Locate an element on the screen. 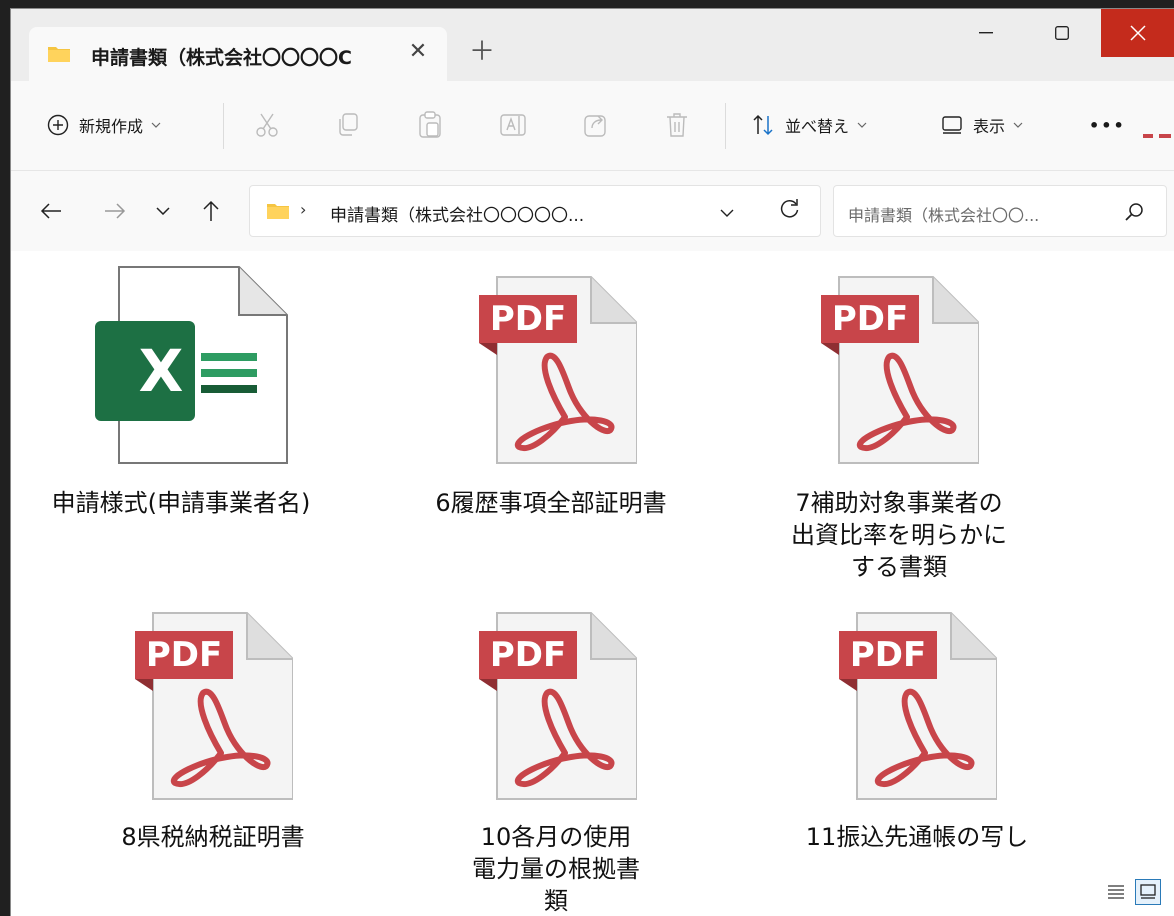  rename-button is located at coordinates (513, 125).